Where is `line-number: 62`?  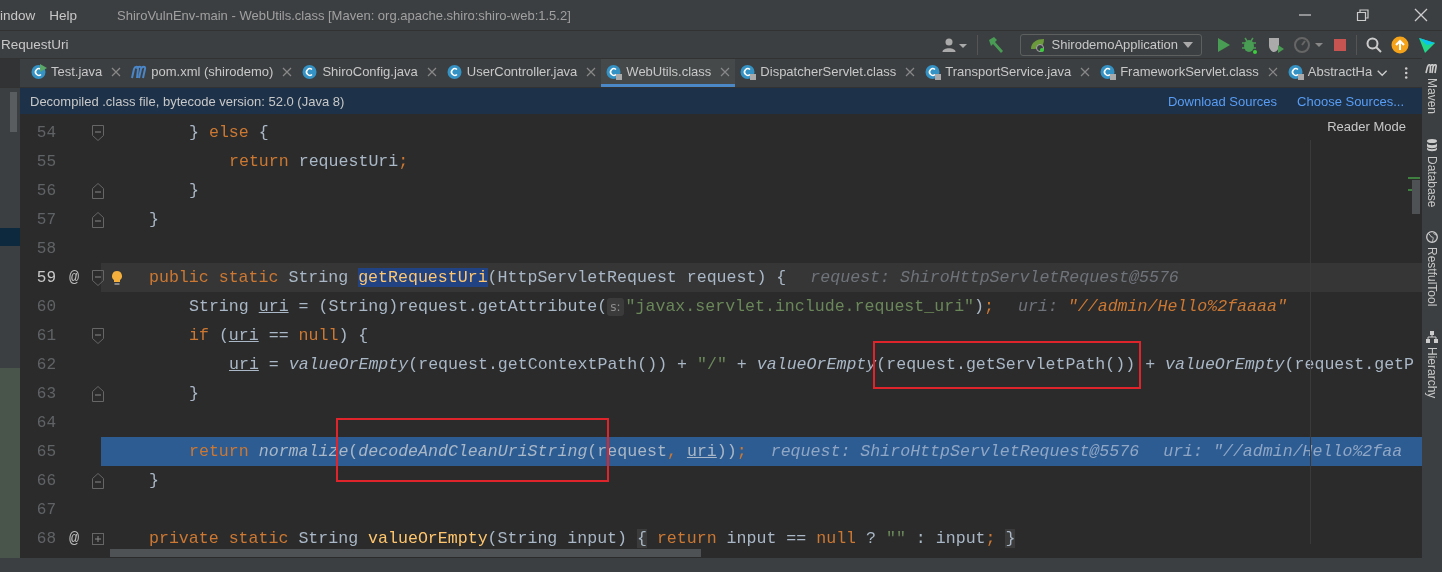
line-number: 62 is located at coordinates (45, 364).